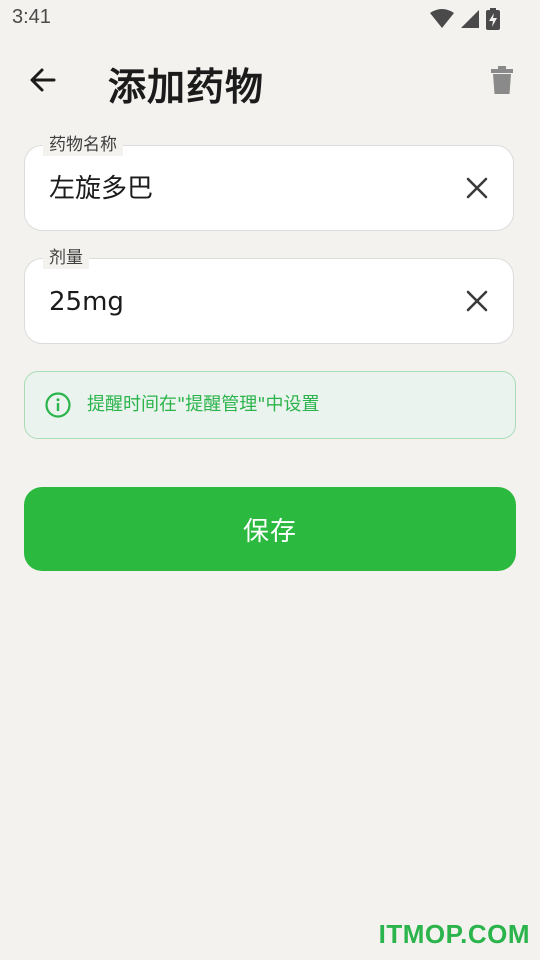 The height and width of the screenshot is (960, 540). I want to click on status-time: 3:41, so click(31, 17).